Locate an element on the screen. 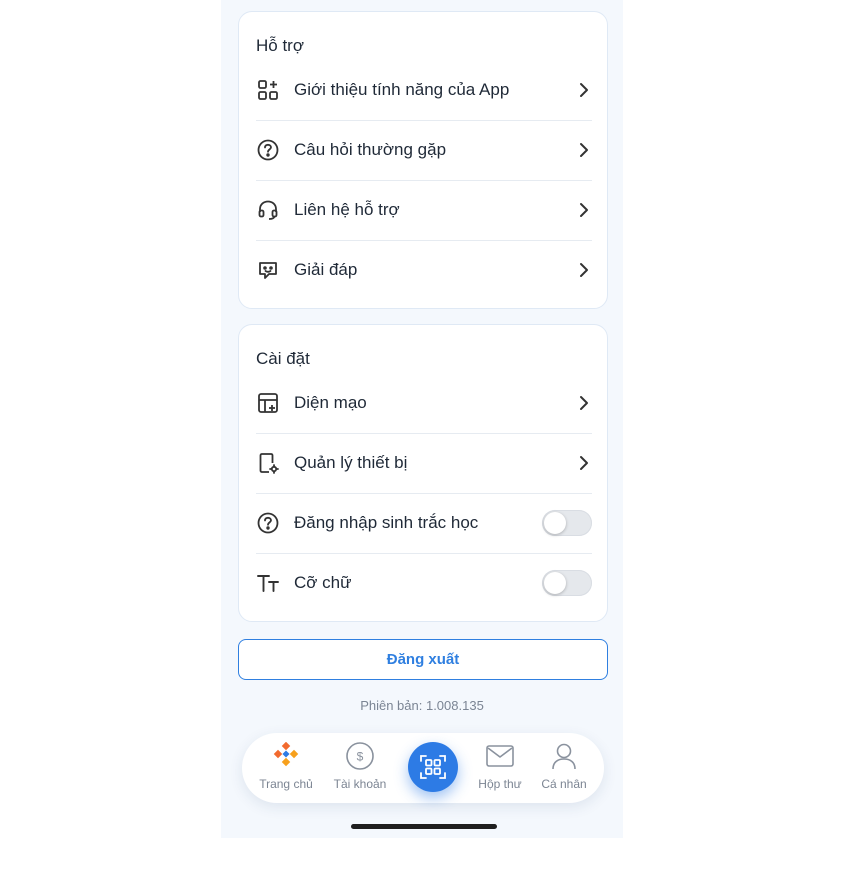 The height and width of the screenshot is (878, 855). device-settings-icon is located at coordinates (268, 463).